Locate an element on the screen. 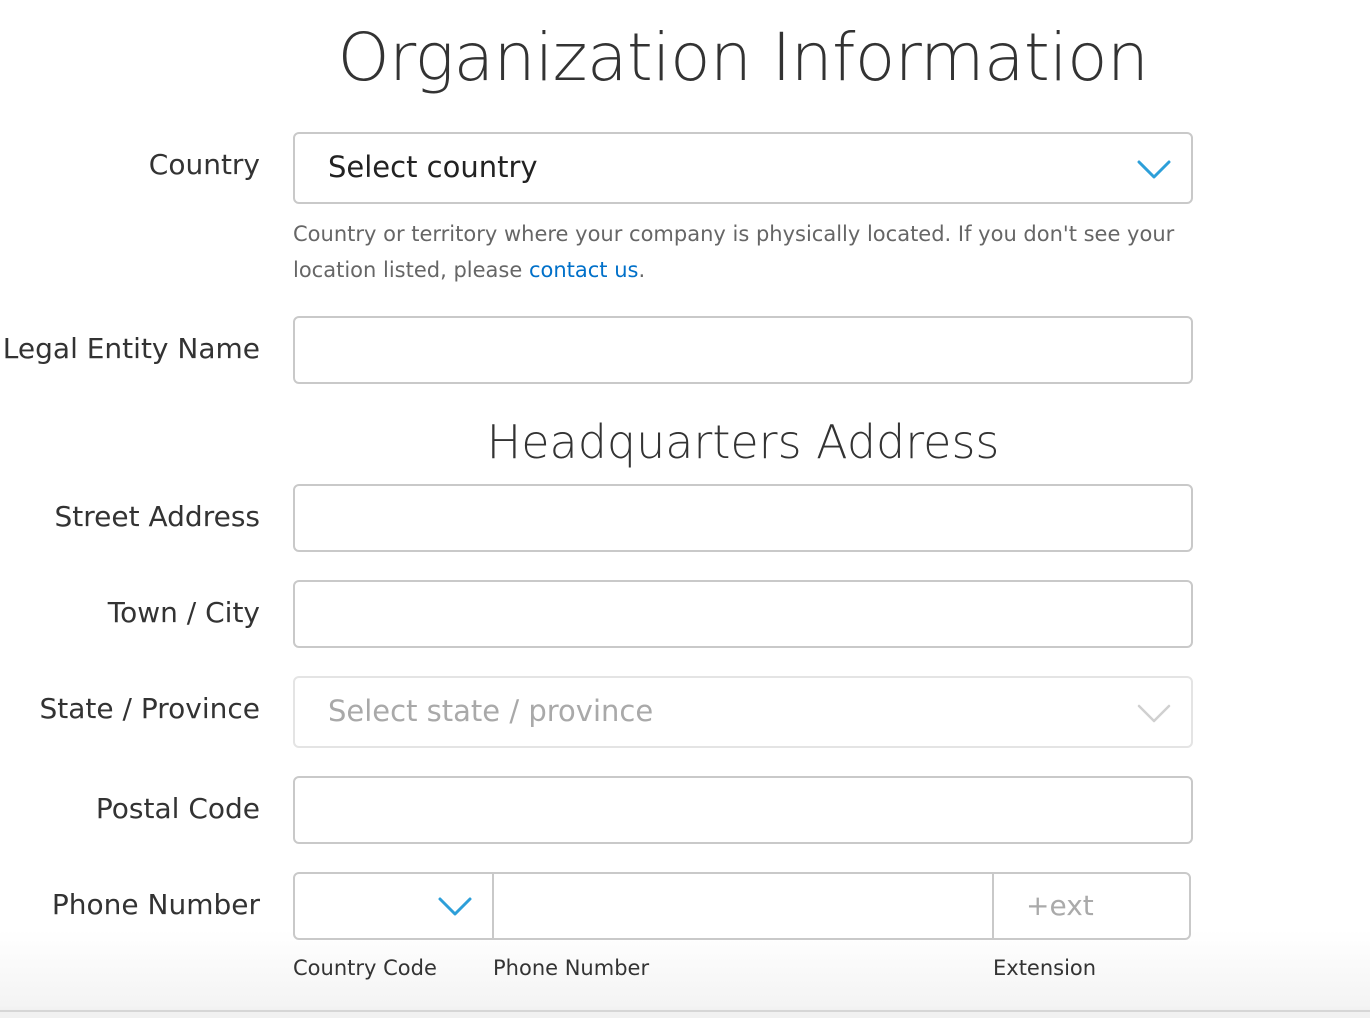 The width and height of the screenshot is (1370, 1018). phone-number-group: +ext is located at coordinates (742, 906).